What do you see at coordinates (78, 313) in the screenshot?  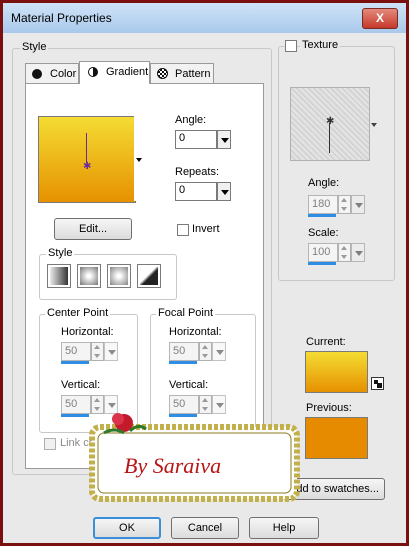 I see `center-point-label: Center Point` at bounding box center [78, 313].